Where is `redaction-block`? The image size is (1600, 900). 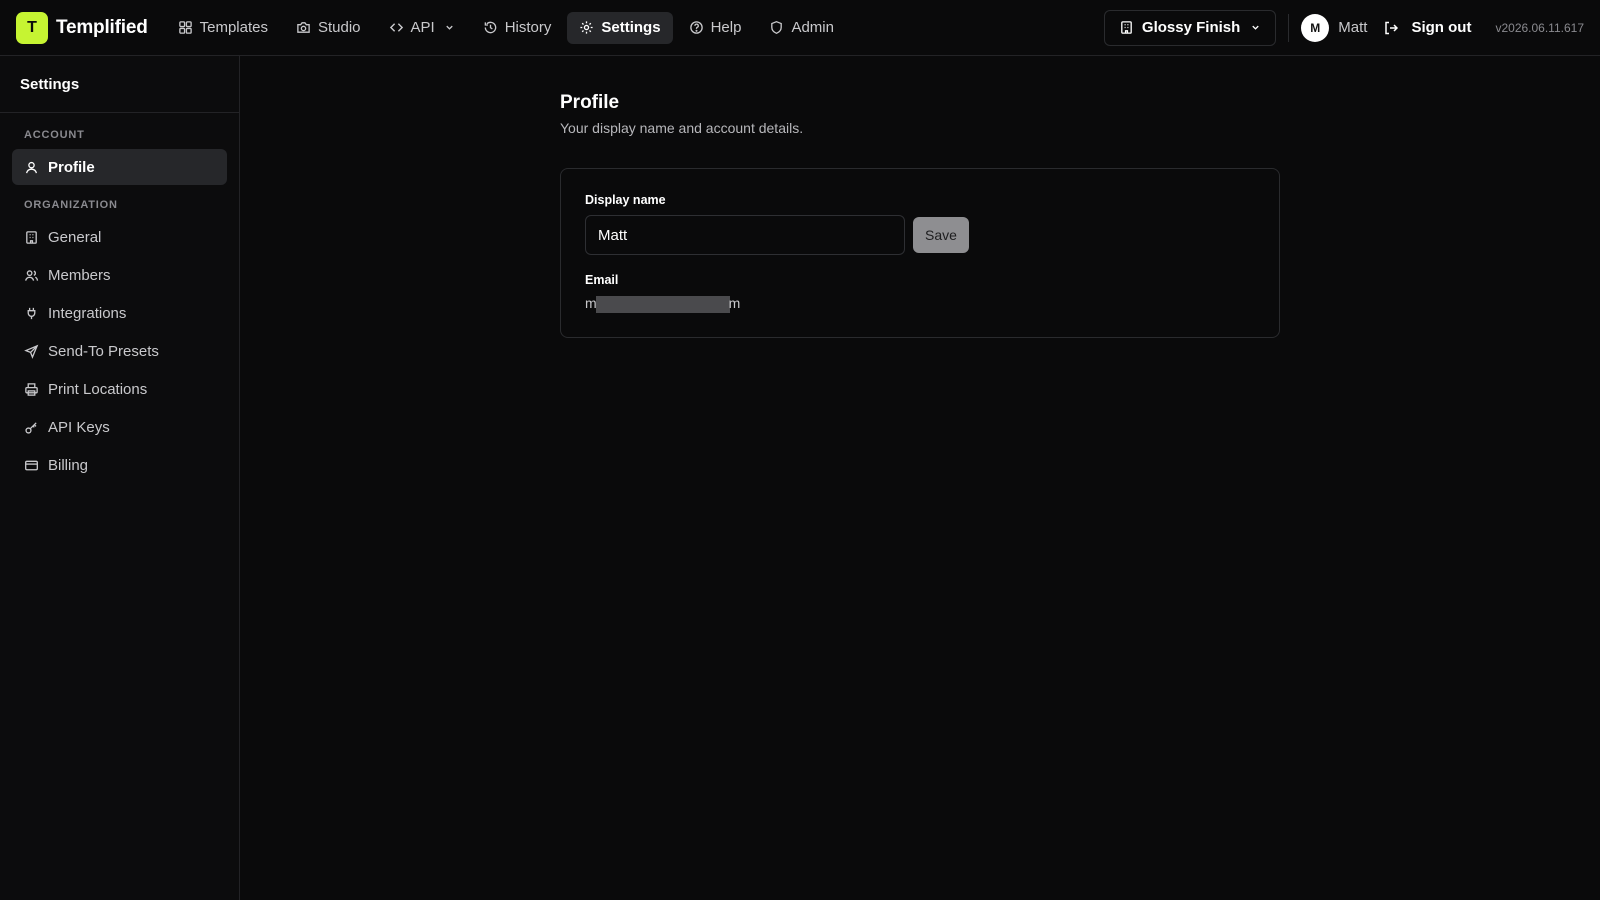 redaction-block is located at coordinates (662, 304).